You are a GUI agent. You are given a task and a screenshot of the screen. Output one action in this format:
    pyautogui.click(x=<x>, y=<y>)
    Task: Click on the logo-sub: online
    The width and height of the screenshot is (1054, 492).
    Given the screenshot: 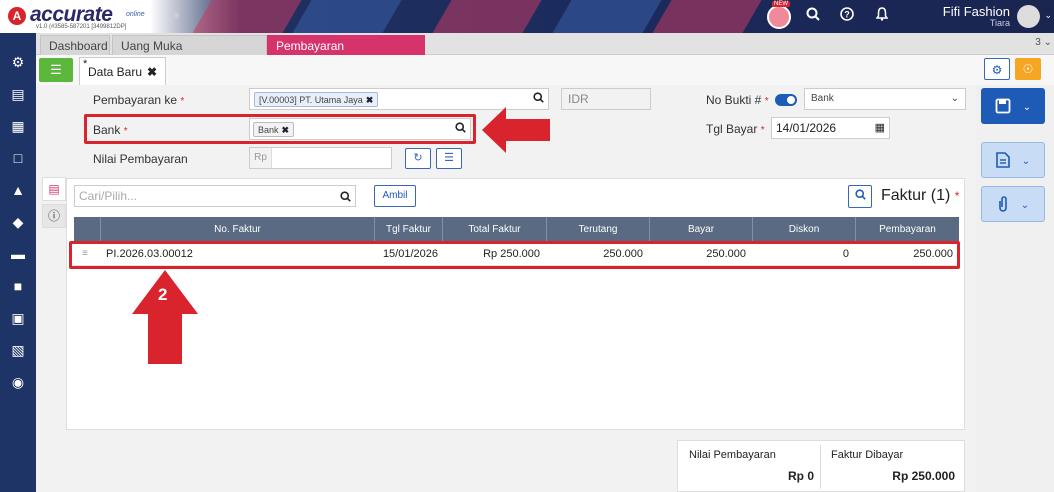 What is the action you would take?
    pyautogui.click(x=135, y=14)
    